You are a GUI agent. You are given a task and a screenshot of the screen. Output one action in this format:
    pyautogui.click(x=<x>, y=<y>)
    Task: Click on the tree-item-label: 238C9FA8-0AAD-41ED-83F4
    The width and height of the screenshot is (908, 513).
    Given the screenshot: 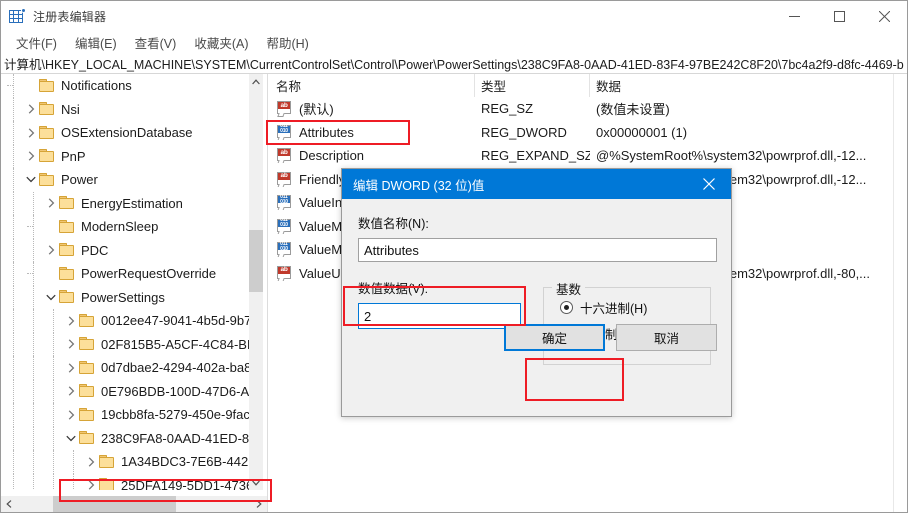 What is the action you would take?
    pyautogui.click(x=175, y=438)
    